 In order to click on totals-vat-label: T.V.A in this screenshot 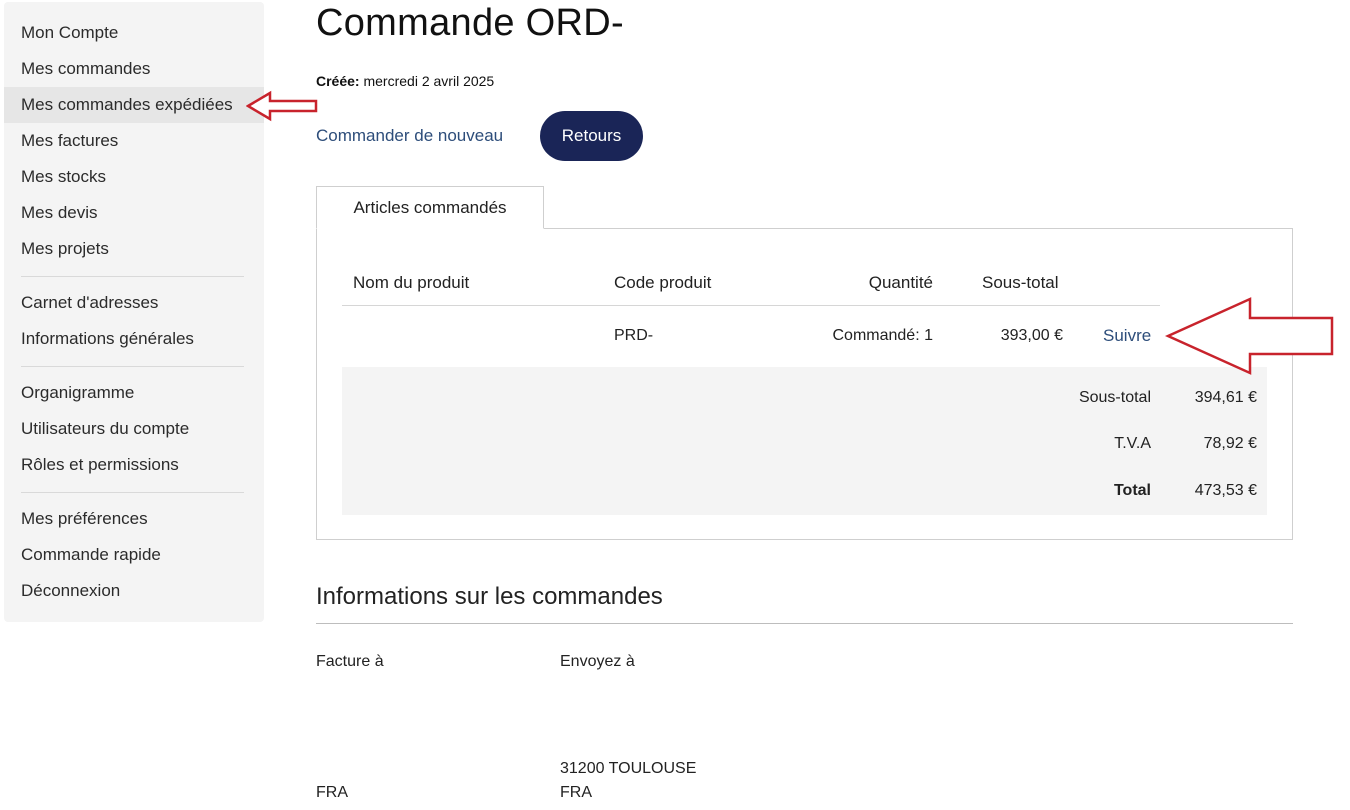, I will do `click(1132, 443)`.